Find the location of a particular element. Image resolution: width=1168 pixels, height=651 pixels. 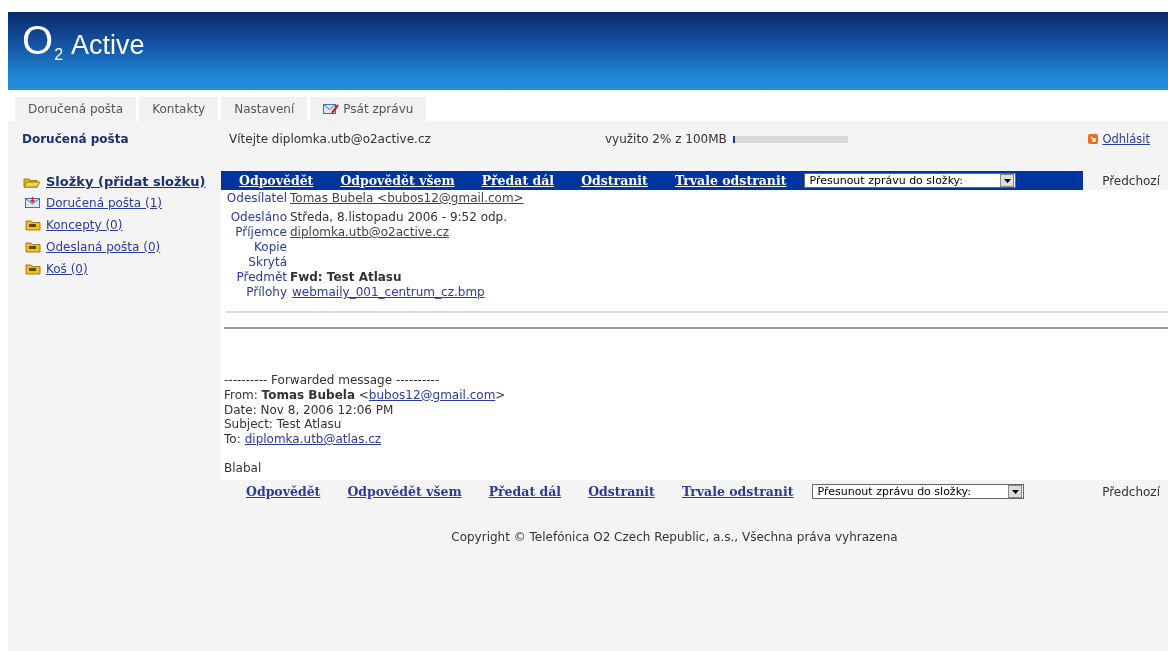

header-link: diplomka.utb@o2active.cz is located at coordinates (369, 232).